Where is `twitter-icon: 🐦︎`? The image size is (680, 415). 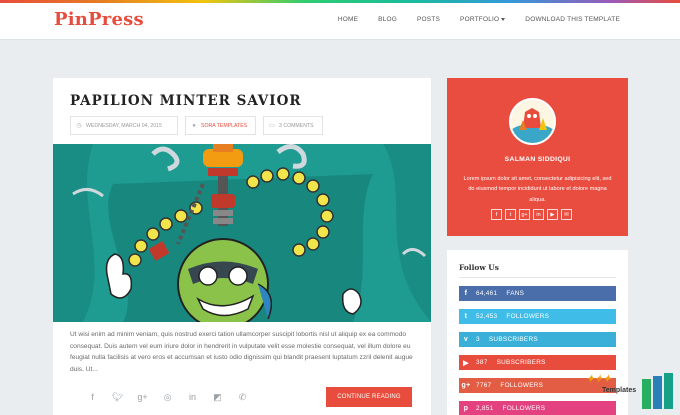
twitter-icon: 🐦︎ is located at coordinates (117, 397).